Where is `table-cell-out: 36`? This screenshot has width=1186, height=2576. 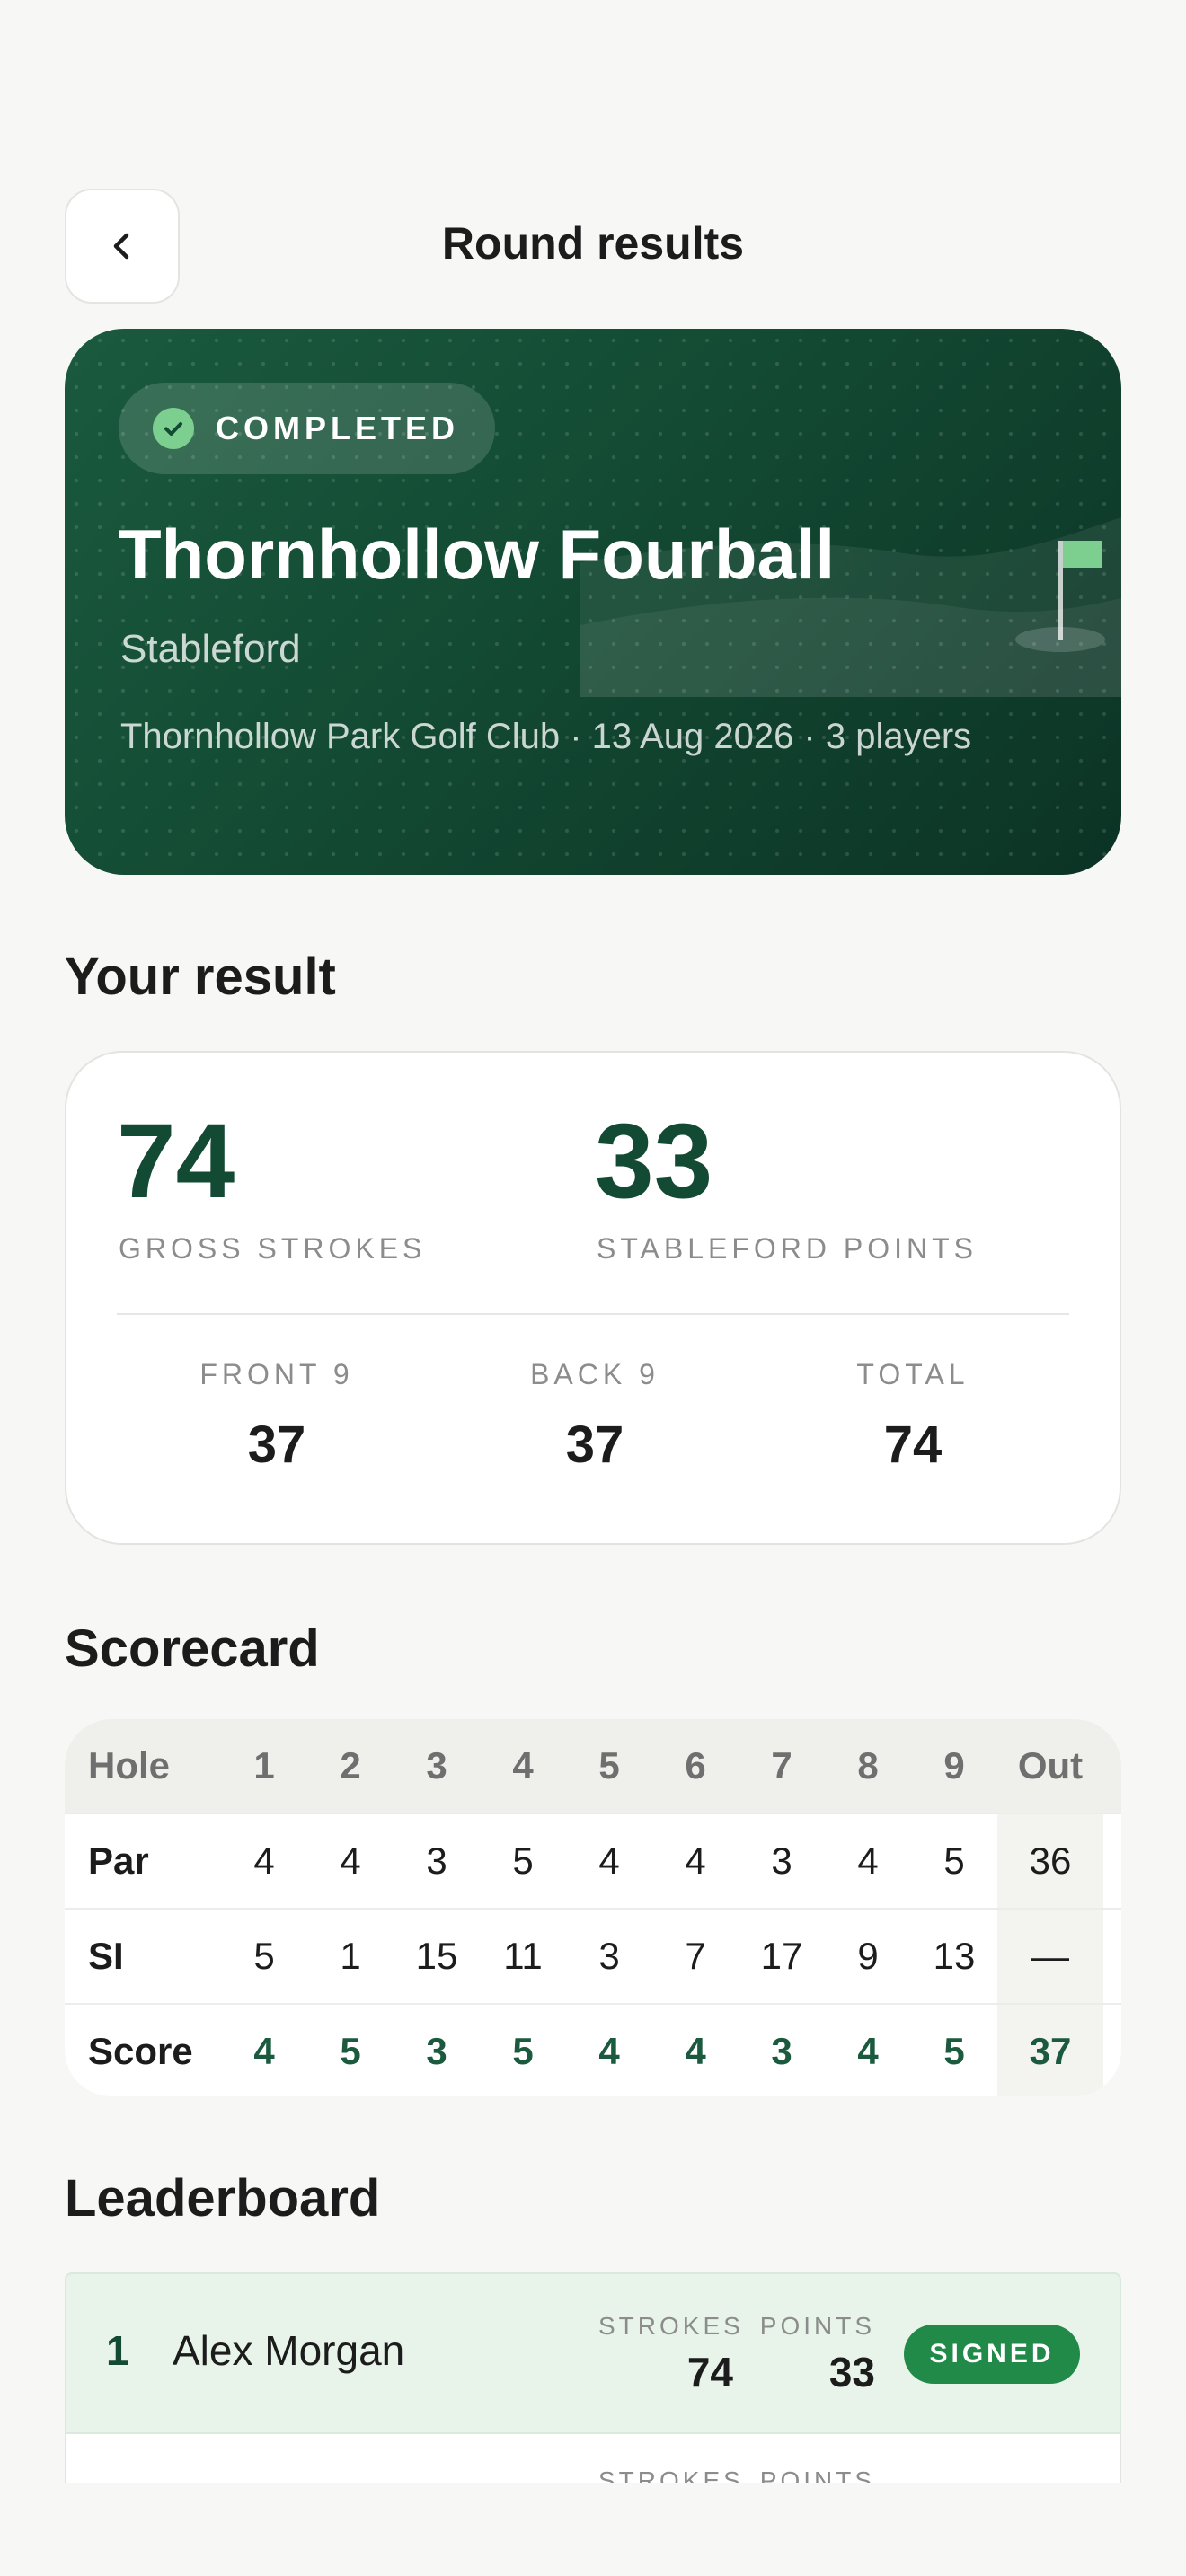 table-cell-out: 36 is located at coordinates (1050, 1861).